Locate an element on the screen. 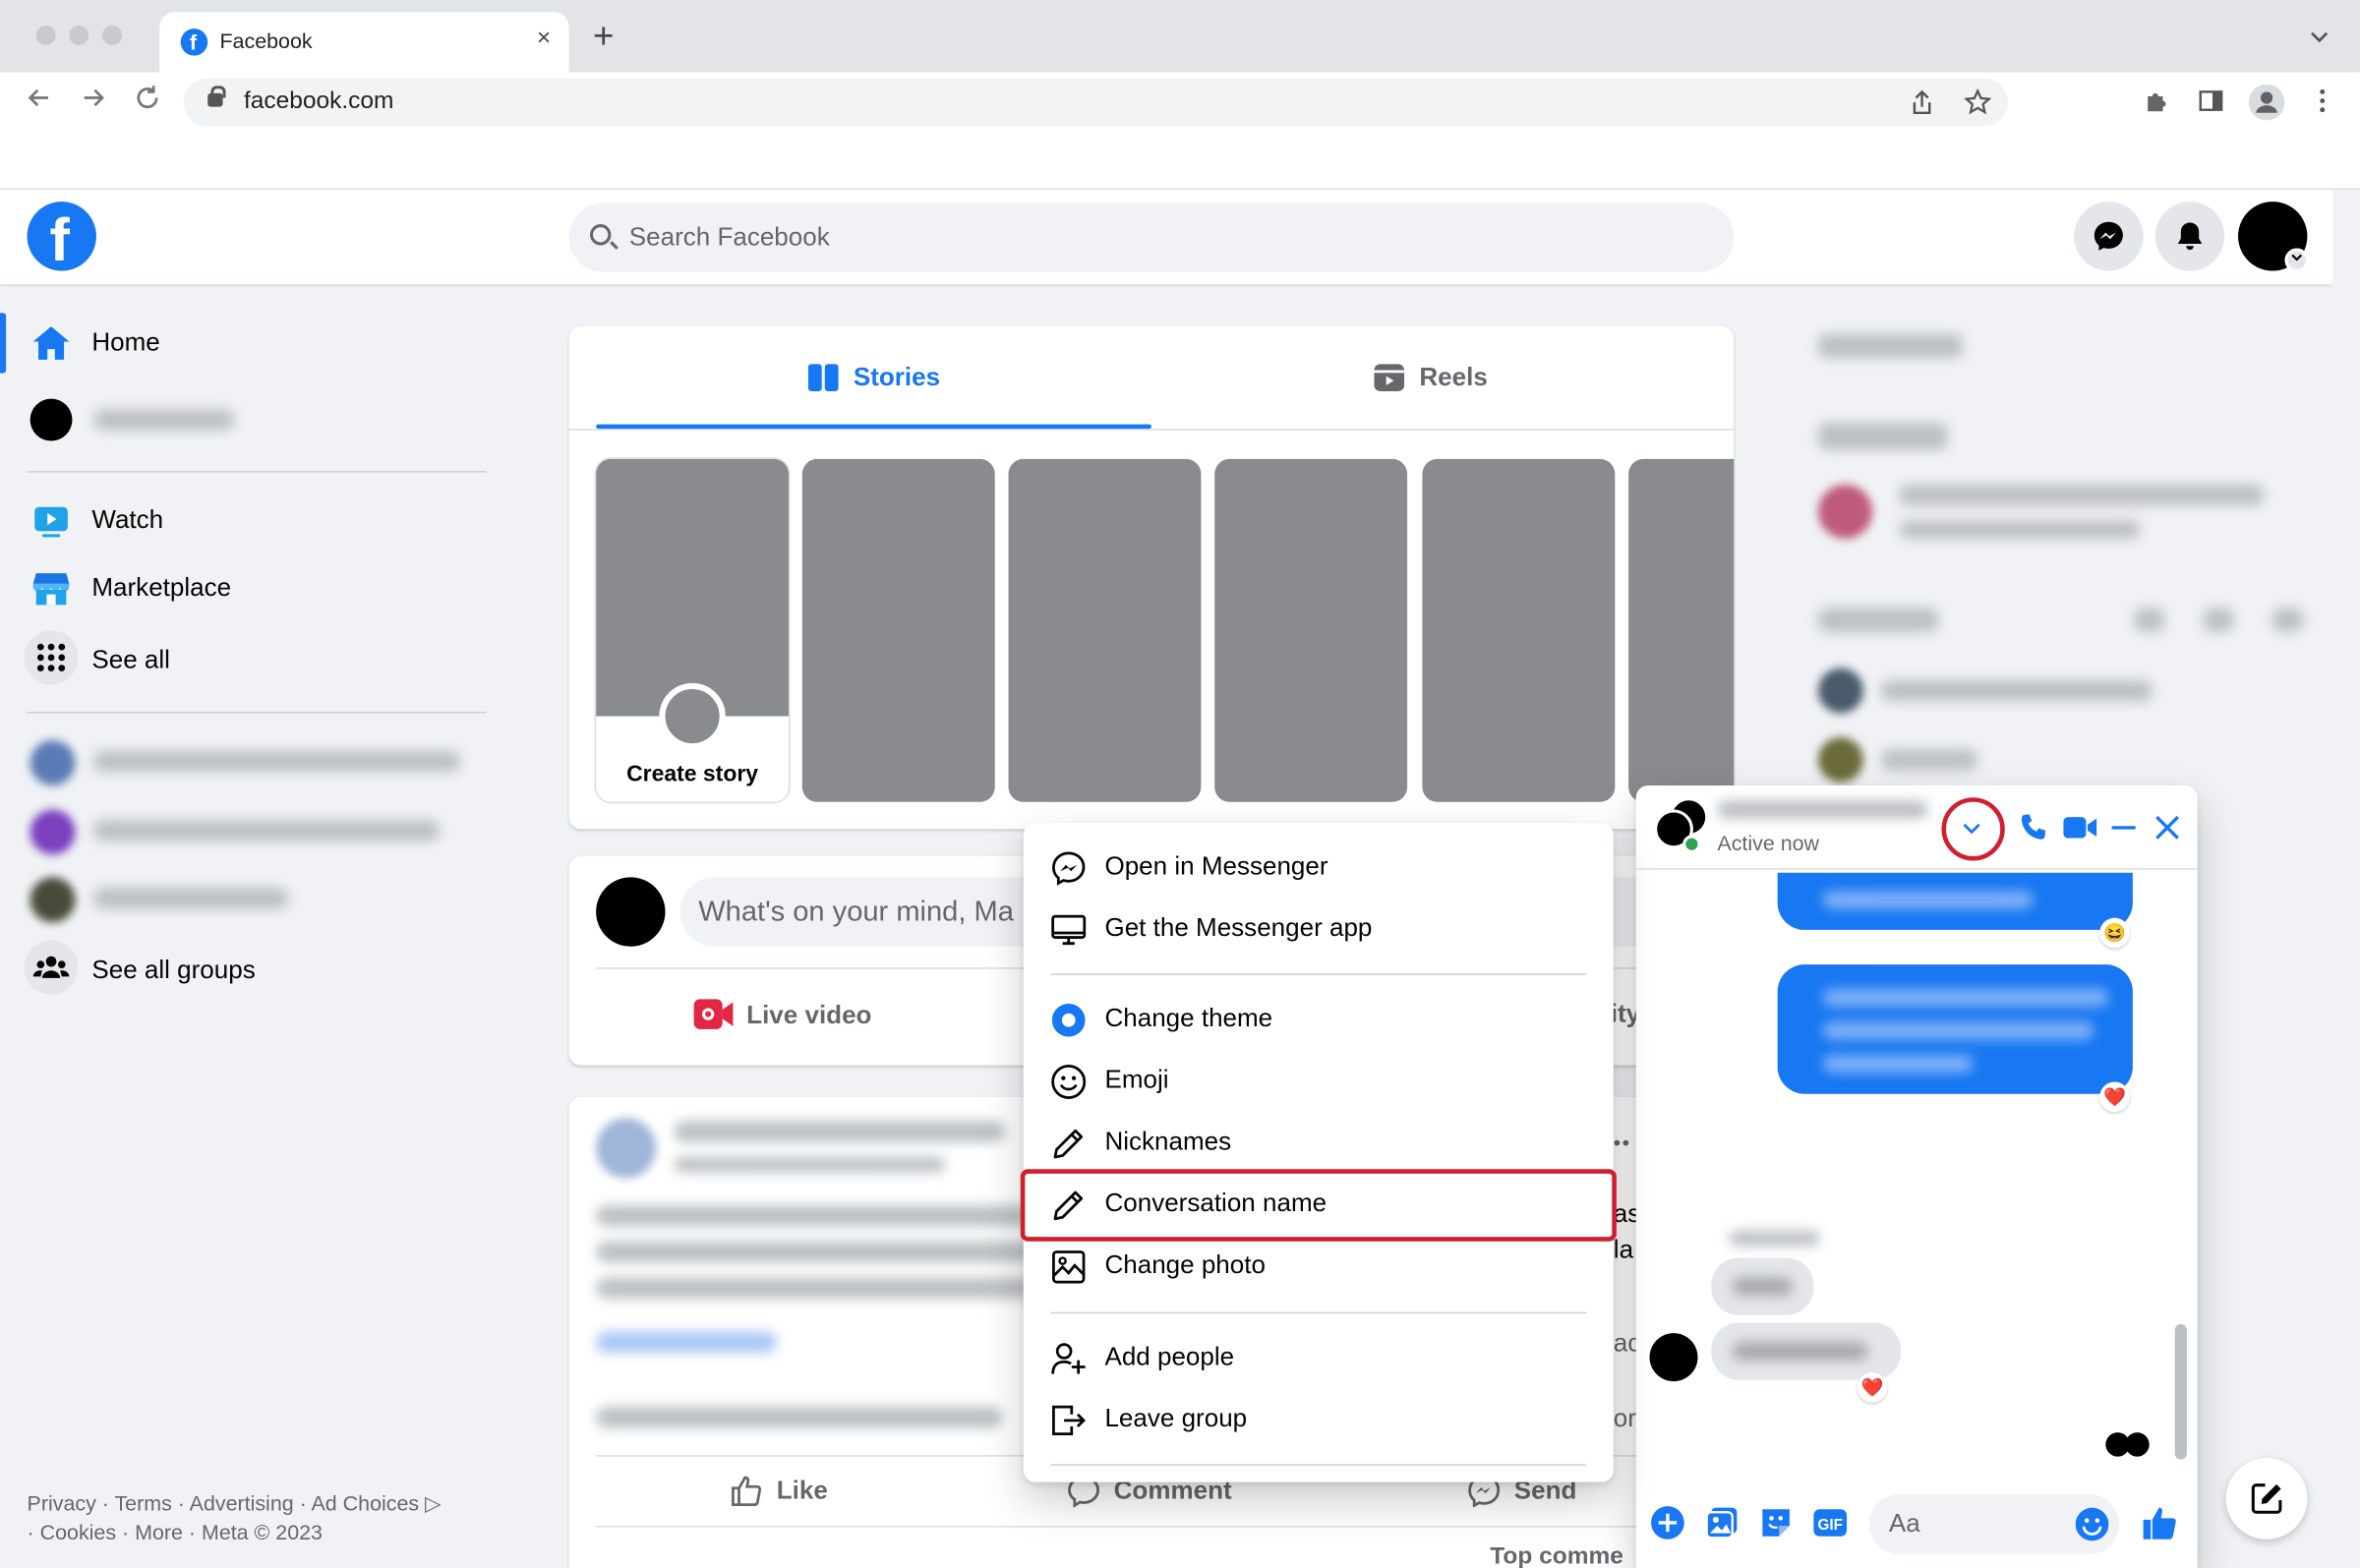  gif-icon: GIF is located at coordinates (1830, 1522).